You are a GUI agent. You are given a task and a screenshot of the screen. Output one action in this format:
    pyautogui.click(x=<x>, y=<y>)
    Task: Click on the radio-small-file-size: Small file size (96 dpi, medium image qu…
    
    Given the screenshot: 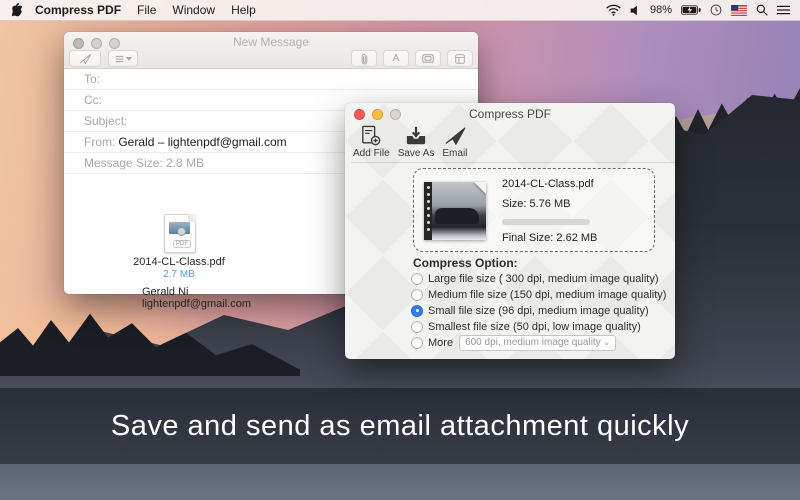 What is the action you would take?
    pyautogui.click(x=530, y=310)
    